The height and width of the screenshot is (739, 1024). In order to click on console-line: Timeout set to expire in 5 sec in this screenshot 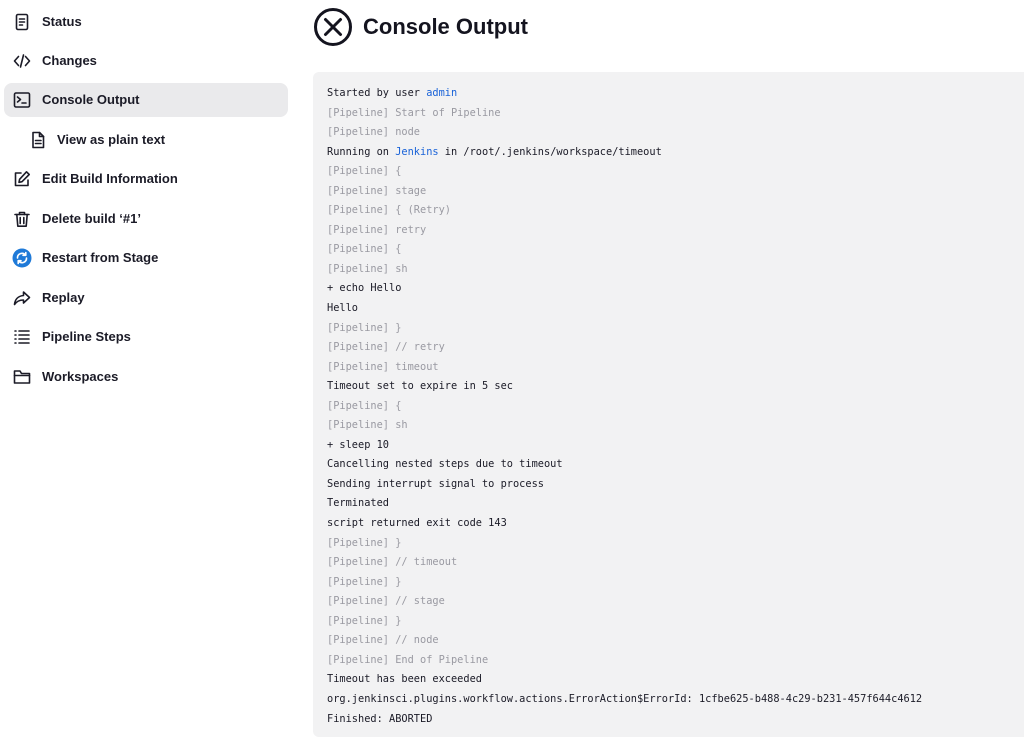, I will do `click(420, 386)`.